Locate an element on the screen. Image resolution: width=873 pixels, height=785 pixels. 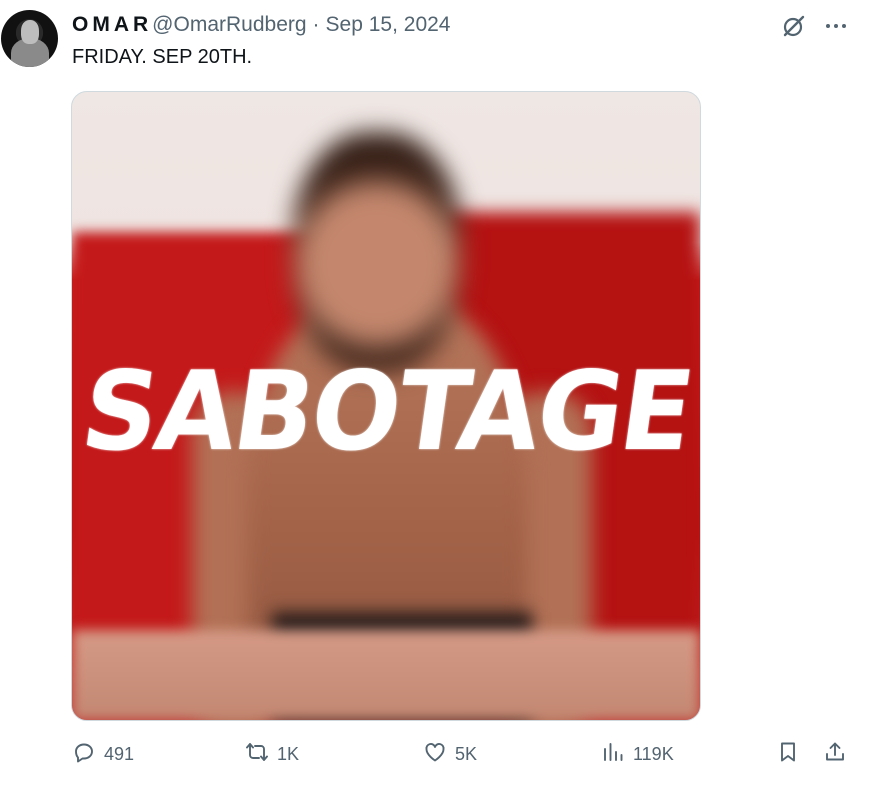
share-icon is located at coordinates (835, 754).